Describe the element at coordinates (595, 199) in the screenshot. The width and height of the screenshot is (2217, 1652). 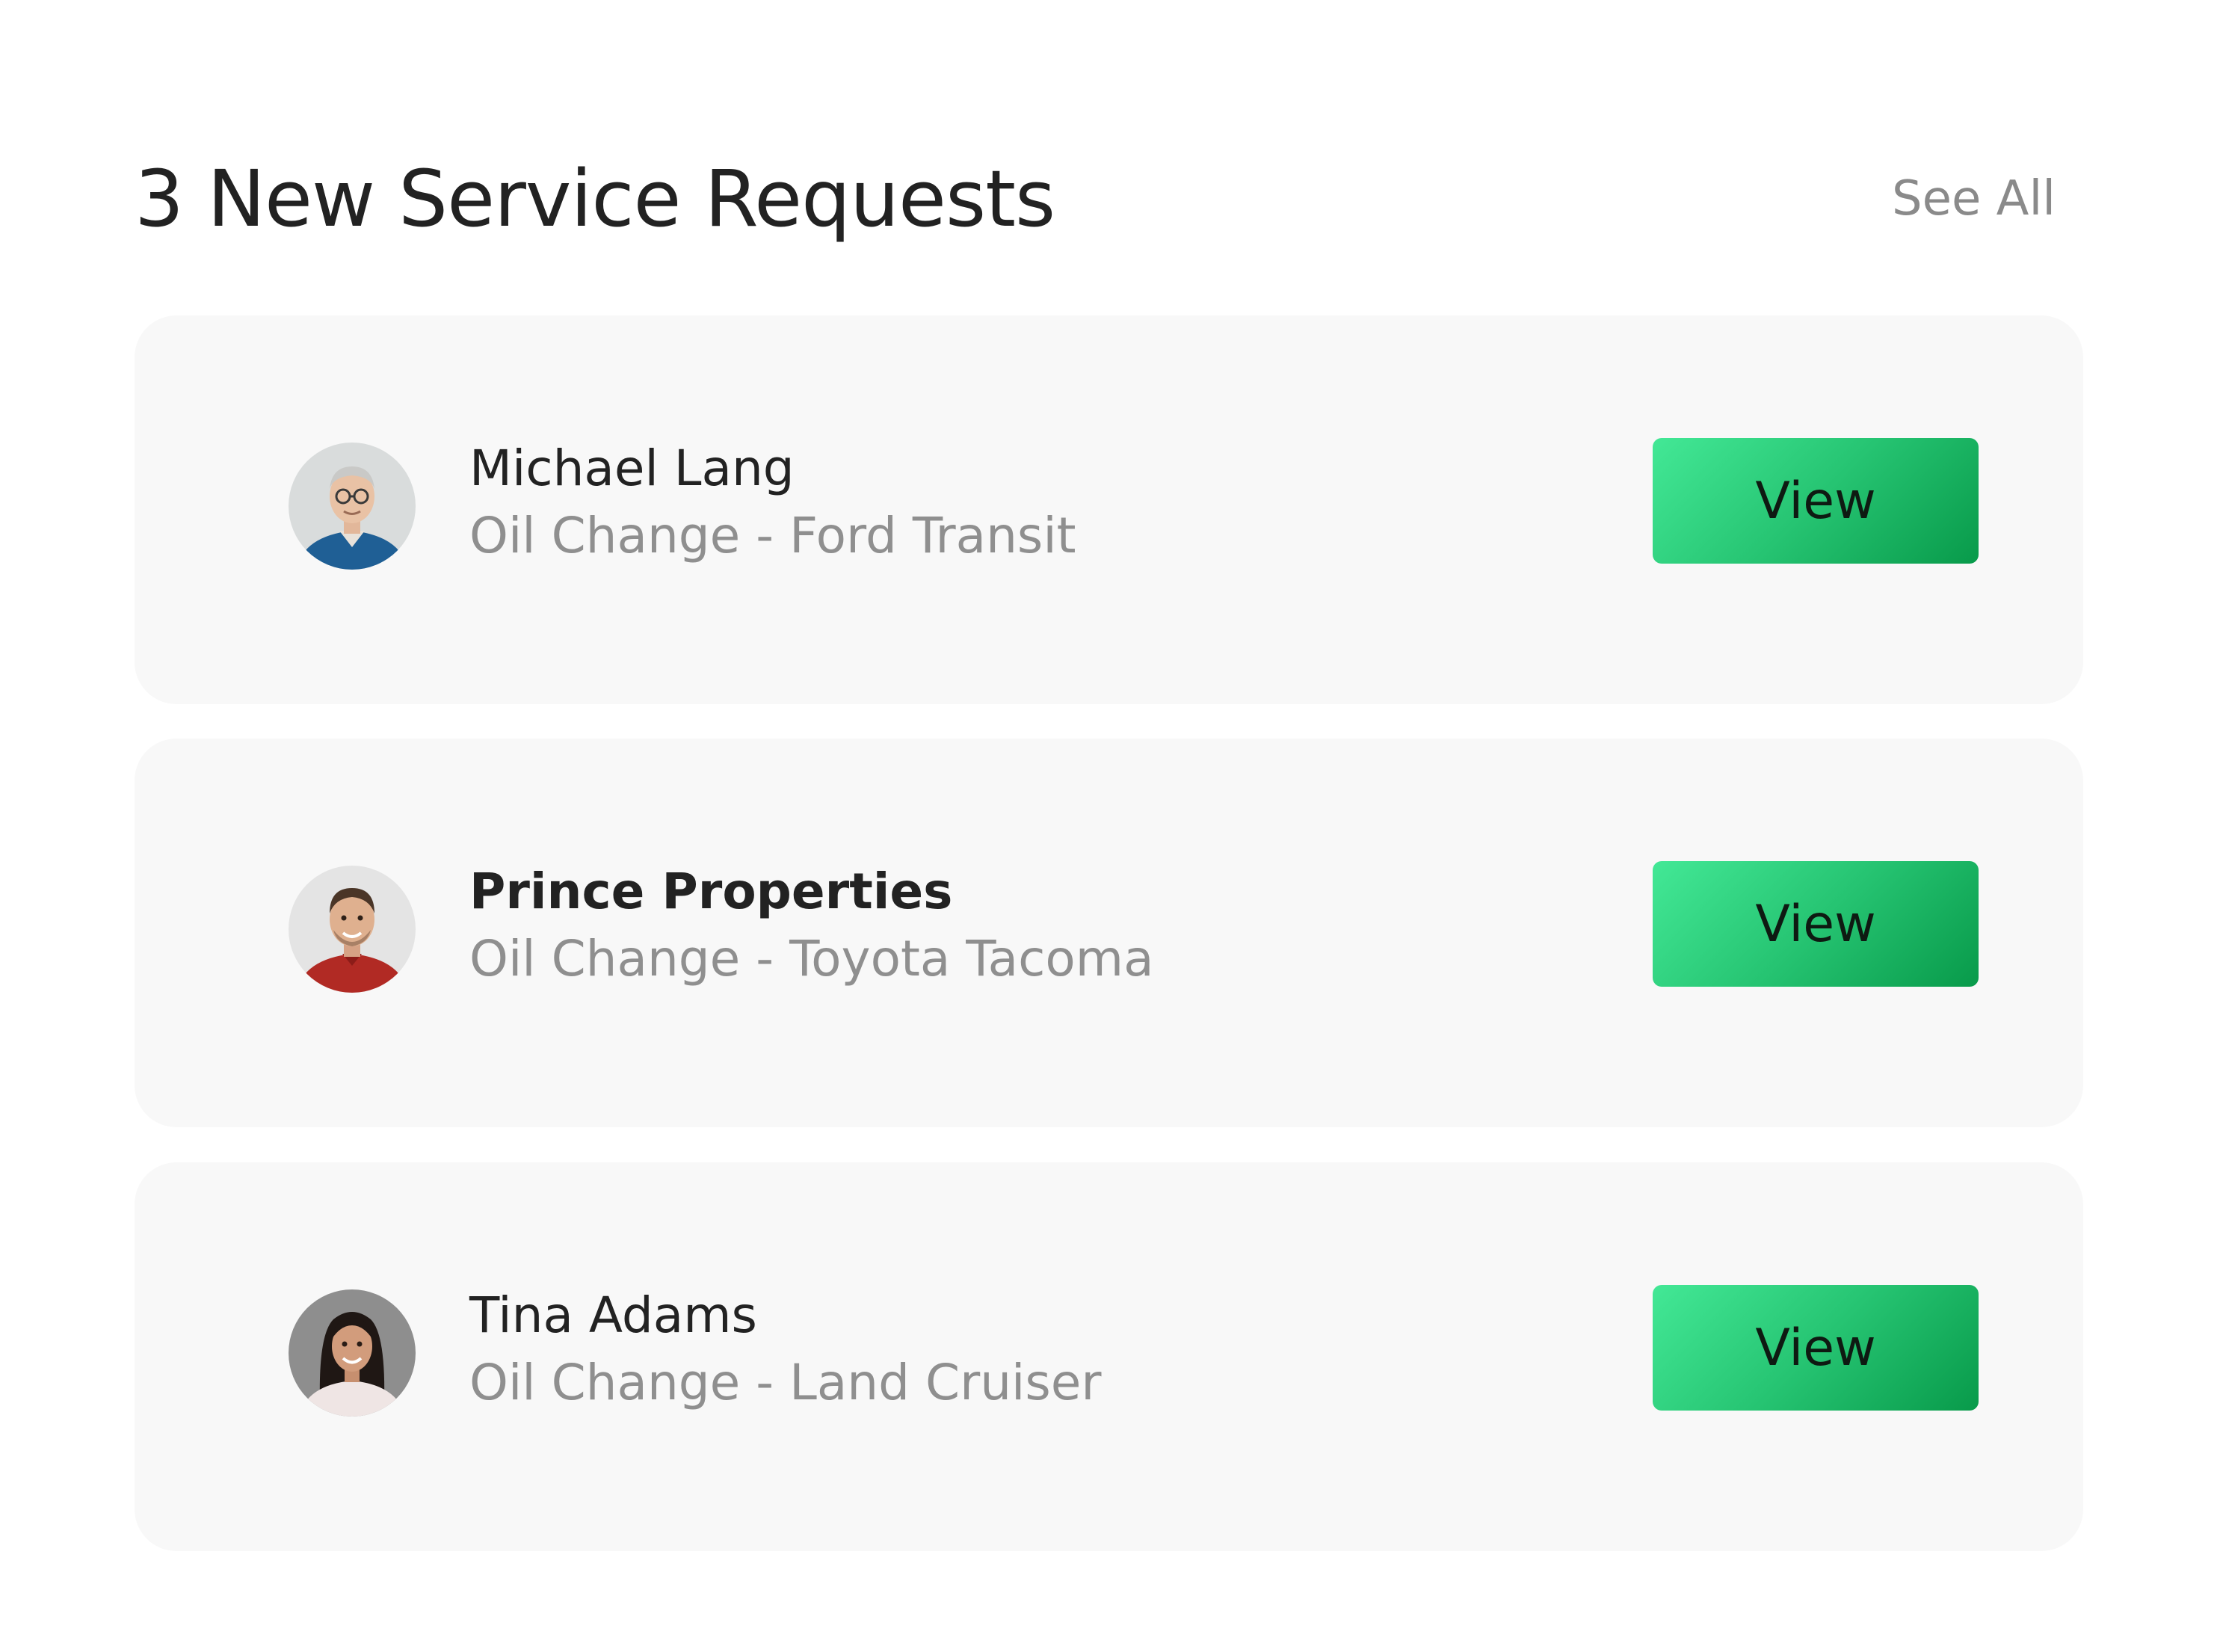
I see `page-title: 3 New Service Requests` at that location.